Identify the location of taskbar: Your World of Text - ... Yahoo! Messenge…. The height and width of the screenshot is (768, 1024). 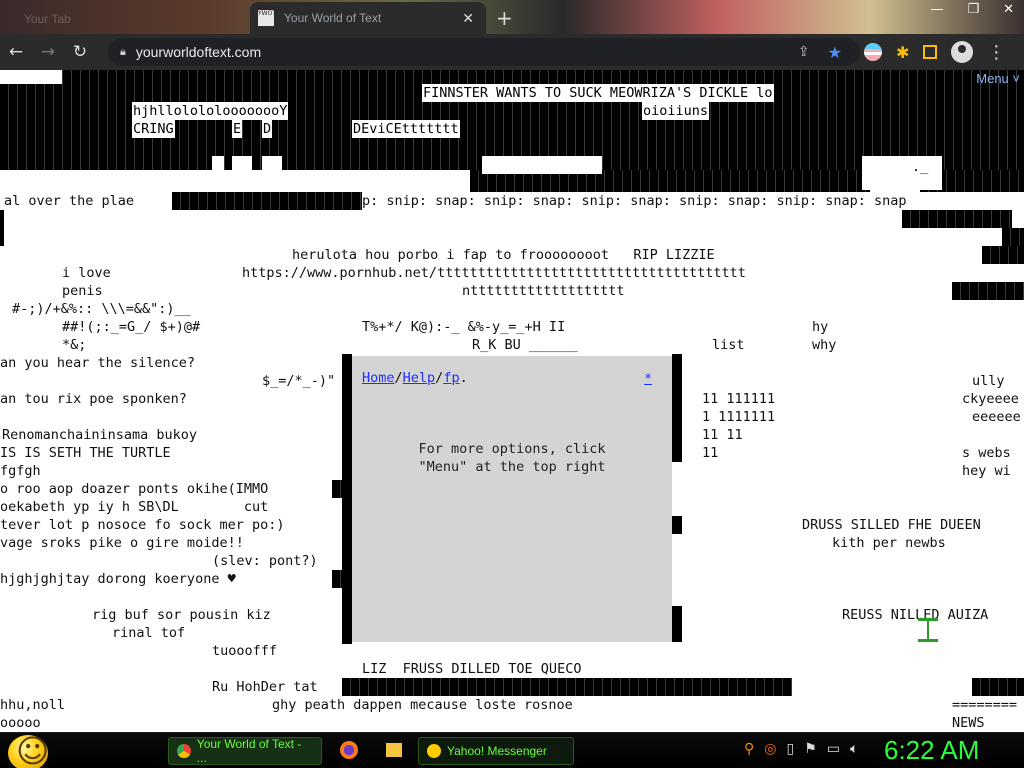
(512, 750).